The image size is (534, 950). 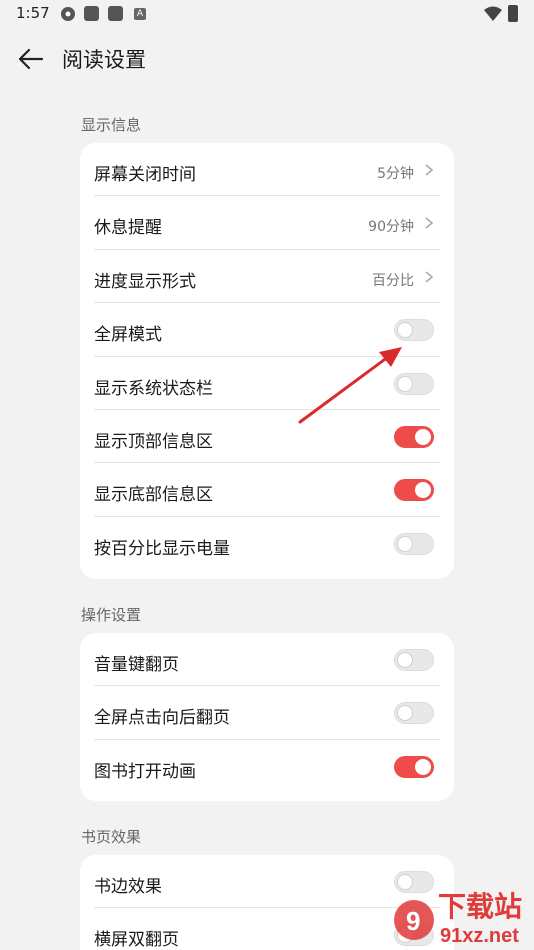 What do you see at coordinates (414, 660) in the screenshot?
I see `volume-key-page-toggle` at bounding box center [414, 660].